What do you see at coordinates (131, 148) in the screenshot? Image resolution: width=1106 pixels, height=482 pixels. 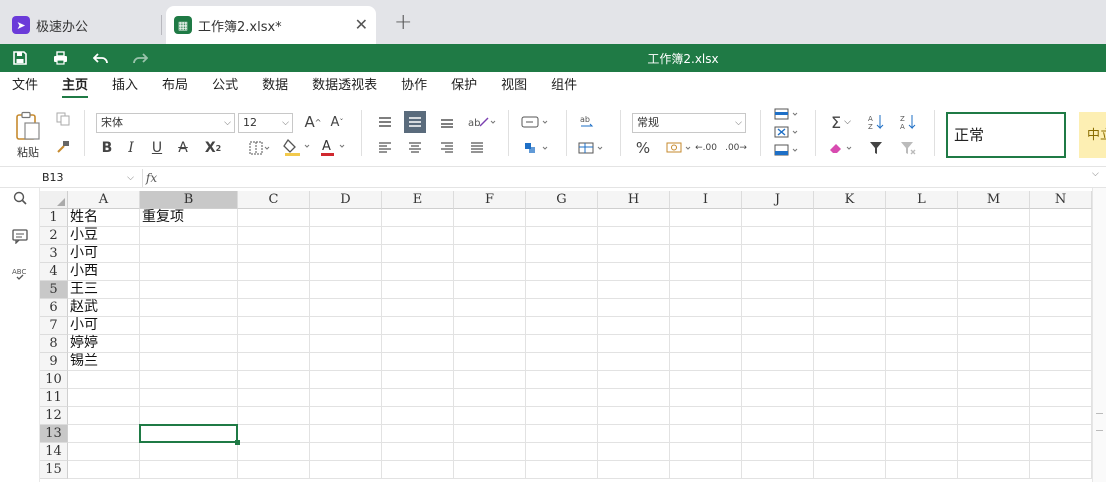 I see `italic-icon: I` at bounding box center [131, 148].